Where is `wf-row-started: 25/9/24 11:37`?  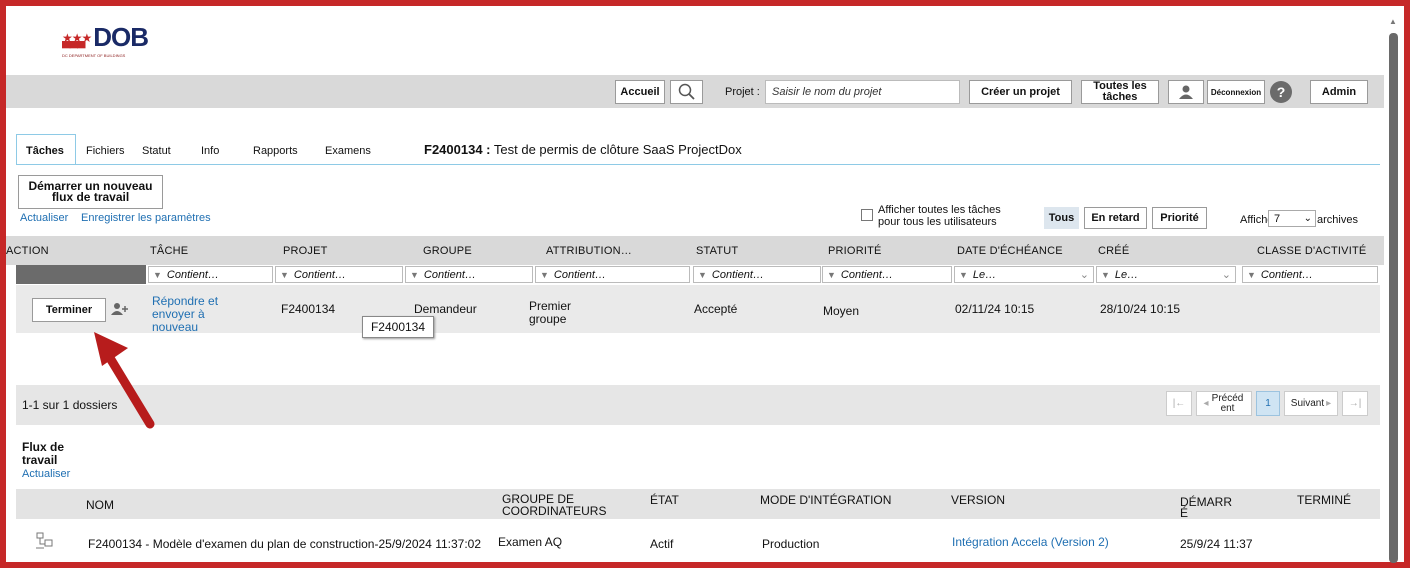
wf-row-started: 25/9/24 11:37 is located at coordinates (1216, 544).